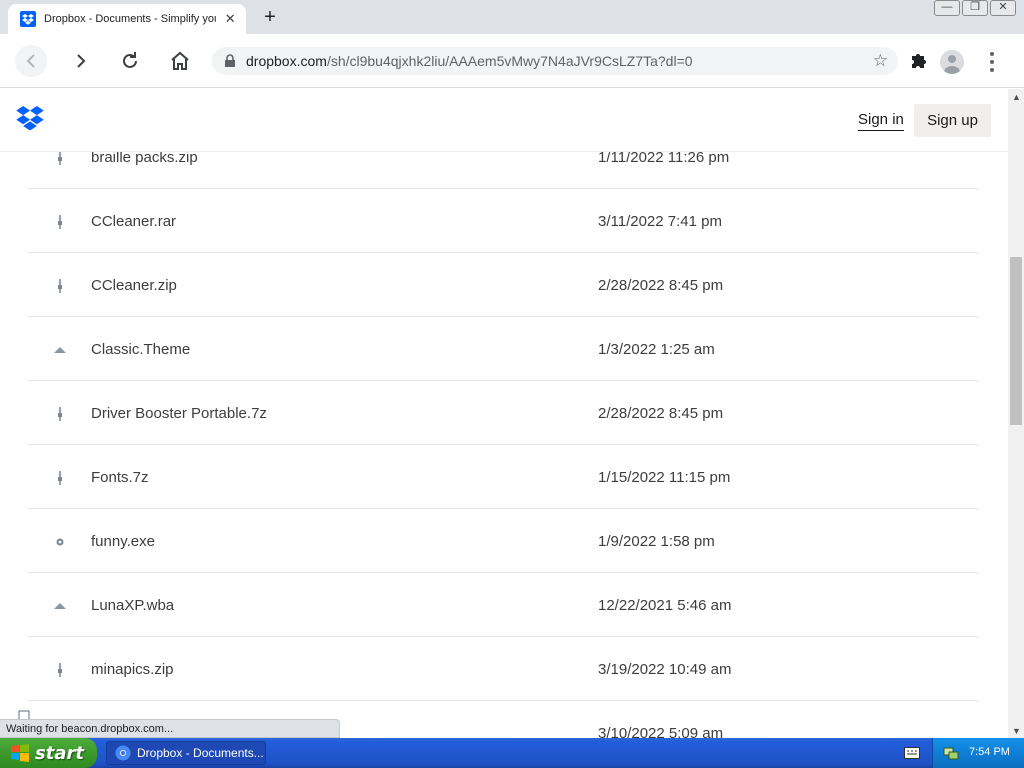  I want to click on close-window-button: ✕, so click(1003, 8).